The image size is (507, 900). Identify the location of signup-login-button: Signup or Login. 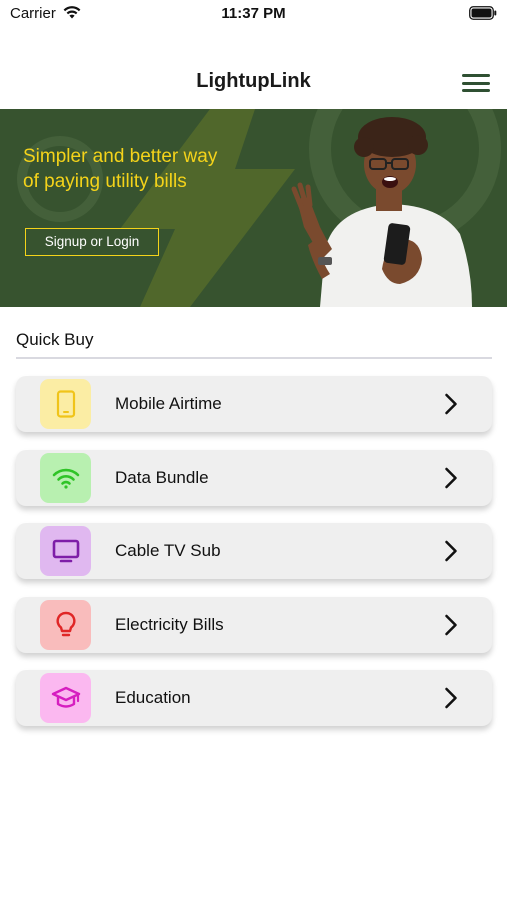
(92, 242).